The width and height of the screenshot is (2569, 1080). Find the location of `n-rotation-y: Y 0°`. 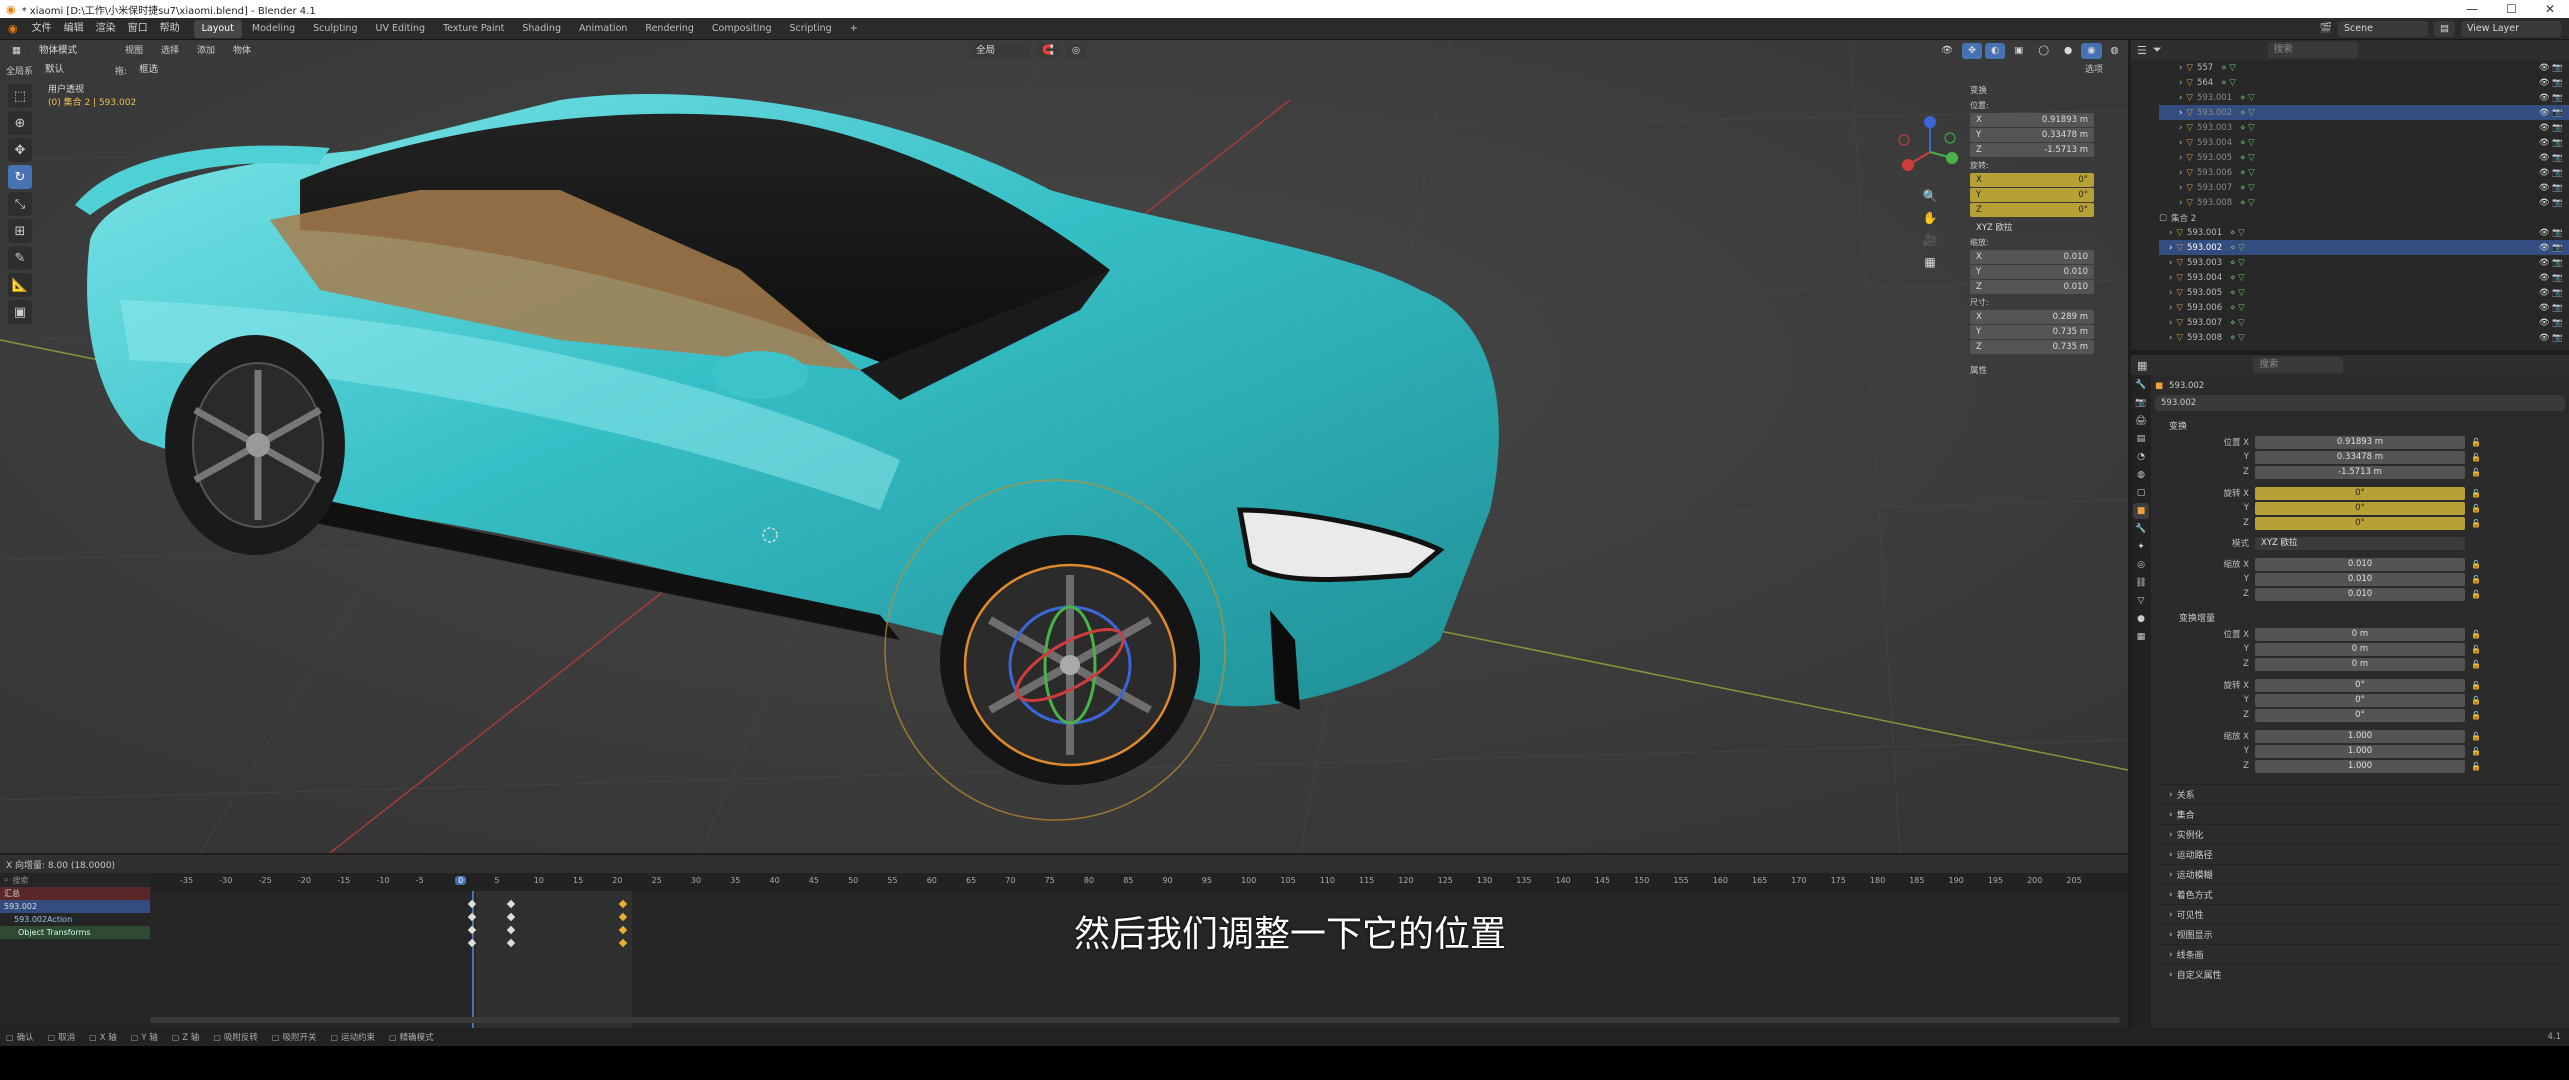

n-rotation-y: Y 0° is located at coordinates (2032, 195).